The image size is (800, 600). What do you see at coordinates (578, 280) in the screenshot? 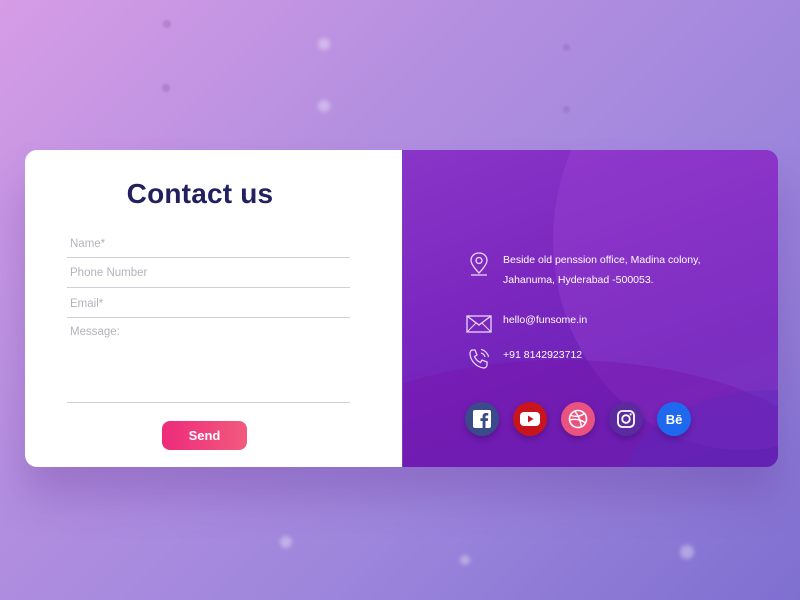
I see `address-line-2: Jahanuma, Hyderabad -500053.` at bounding box center [578, 280].